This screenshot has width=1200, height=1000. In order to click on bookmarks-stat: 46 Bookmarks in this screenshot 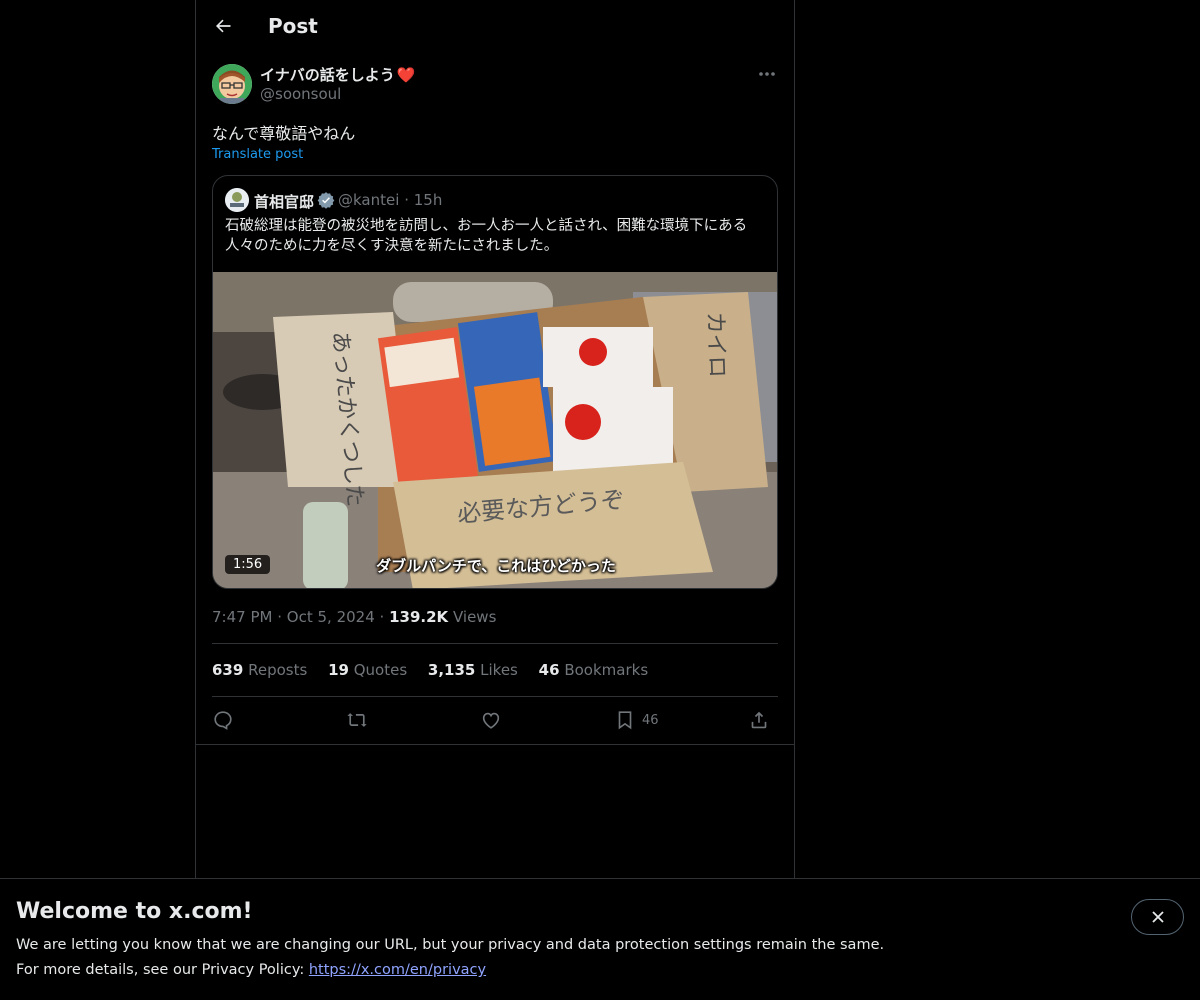, I will do `click(593, 670)`.